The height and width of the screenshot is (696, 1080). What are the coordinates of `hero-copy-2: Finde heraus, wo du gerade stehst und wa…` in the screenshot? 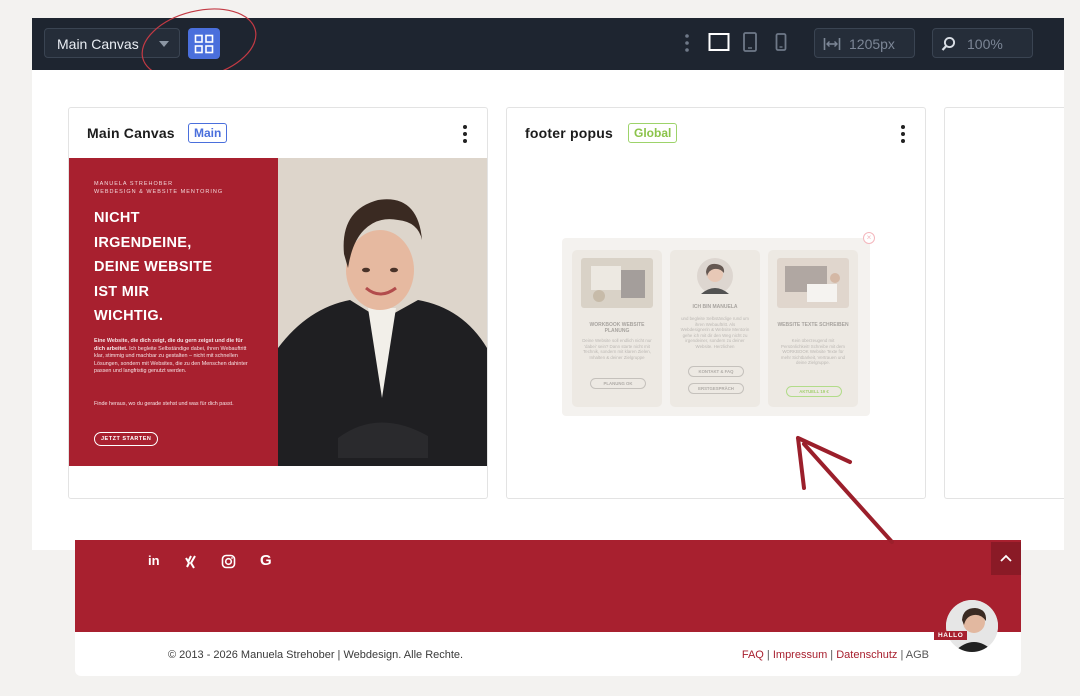 It's located at (164, 404).